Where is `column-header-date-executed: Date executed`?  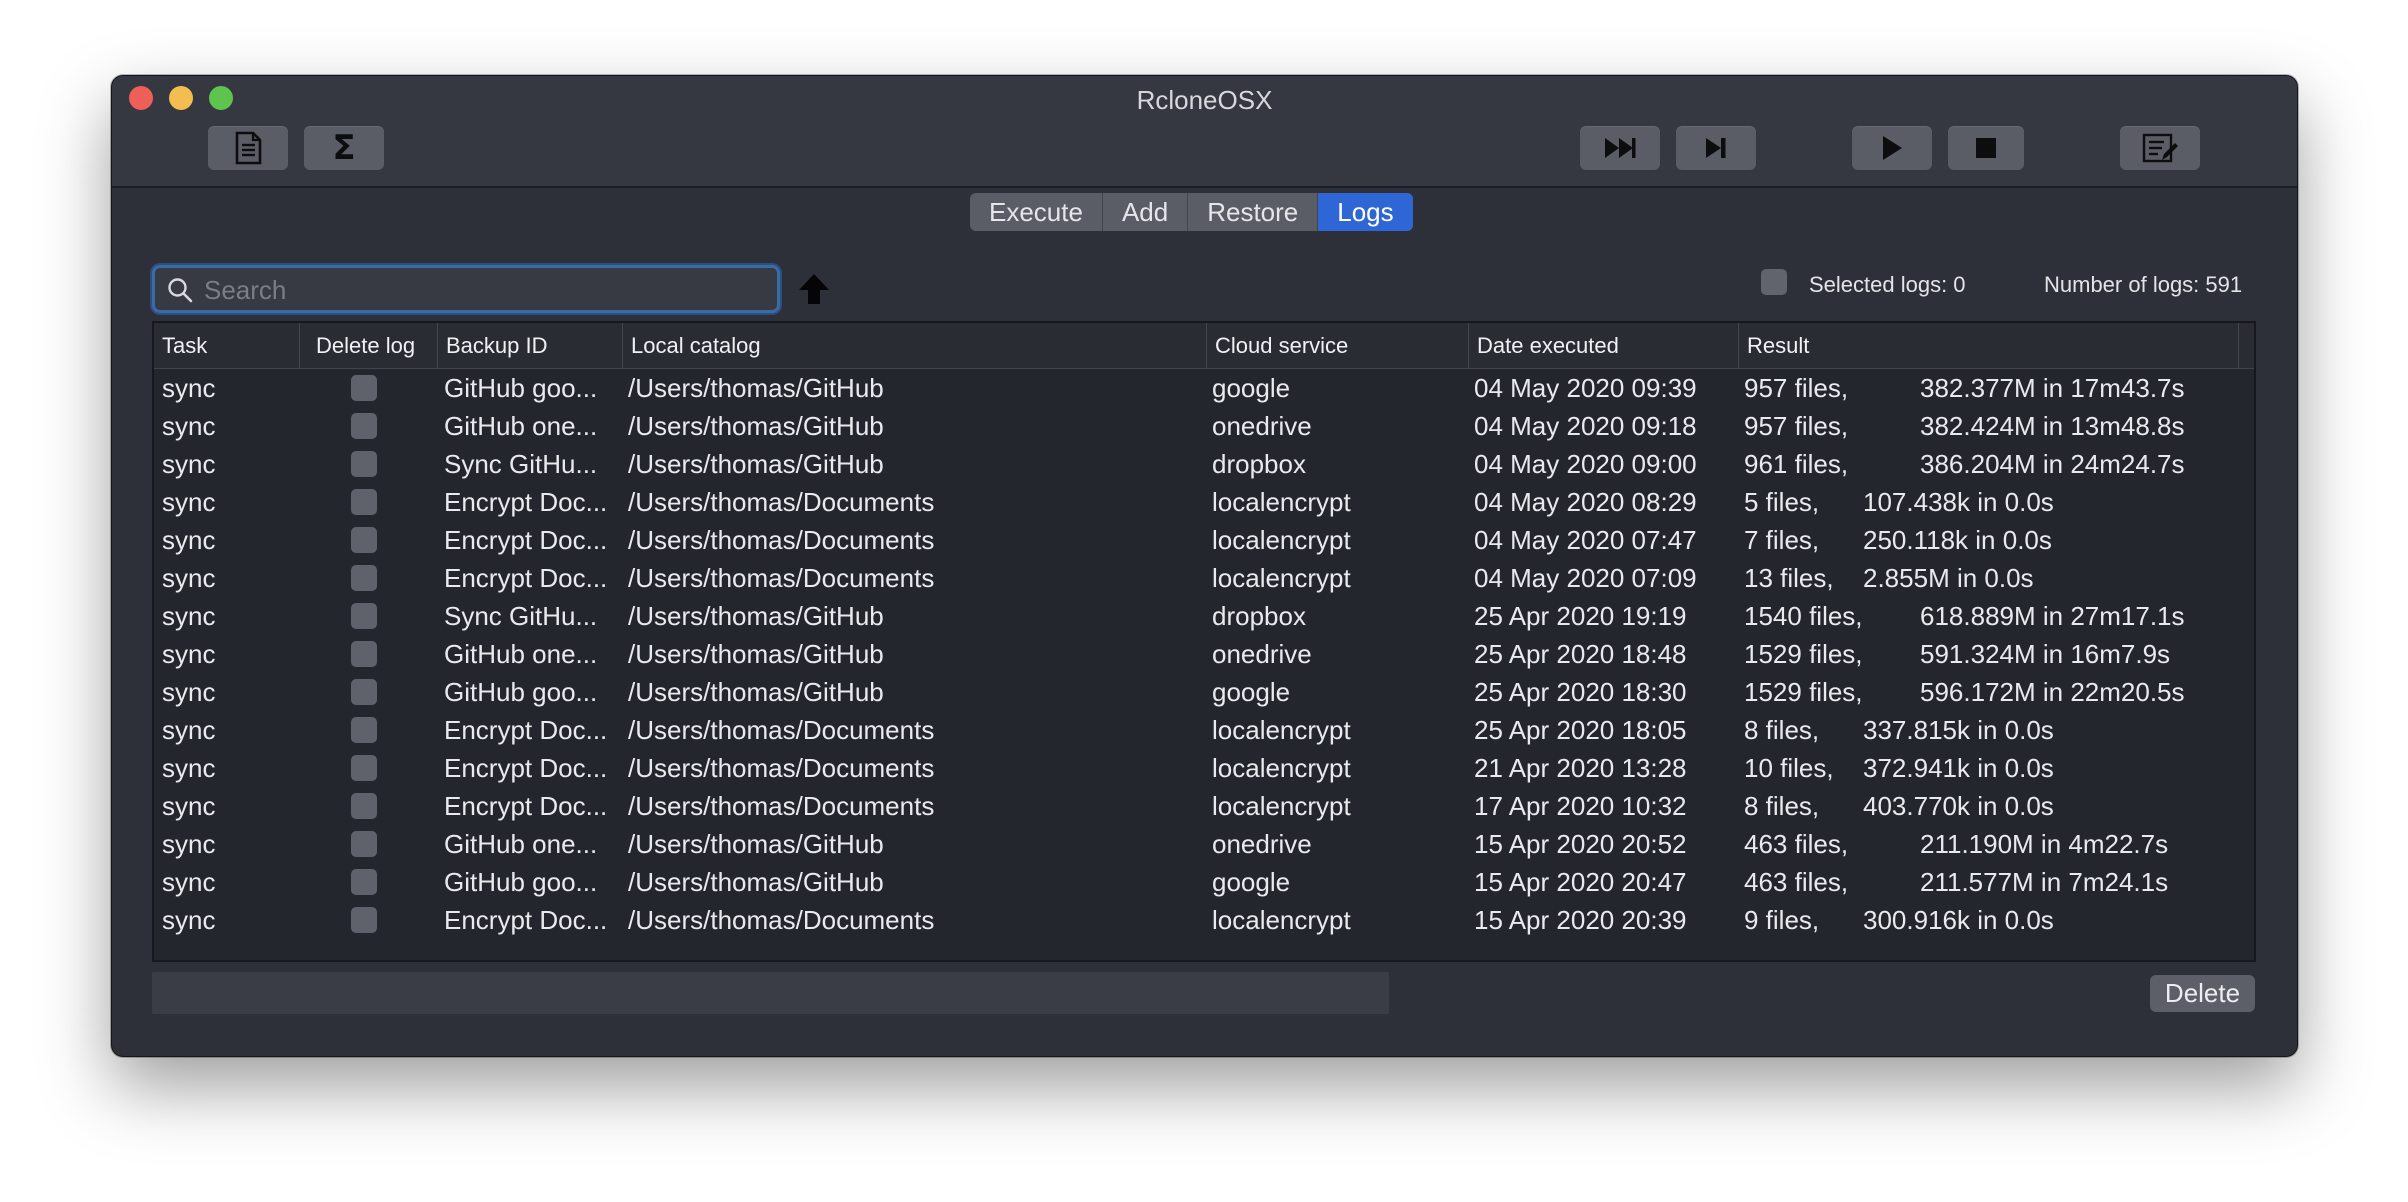
column-header-date-executed: Date executed is located at coordinates (1604, 345).